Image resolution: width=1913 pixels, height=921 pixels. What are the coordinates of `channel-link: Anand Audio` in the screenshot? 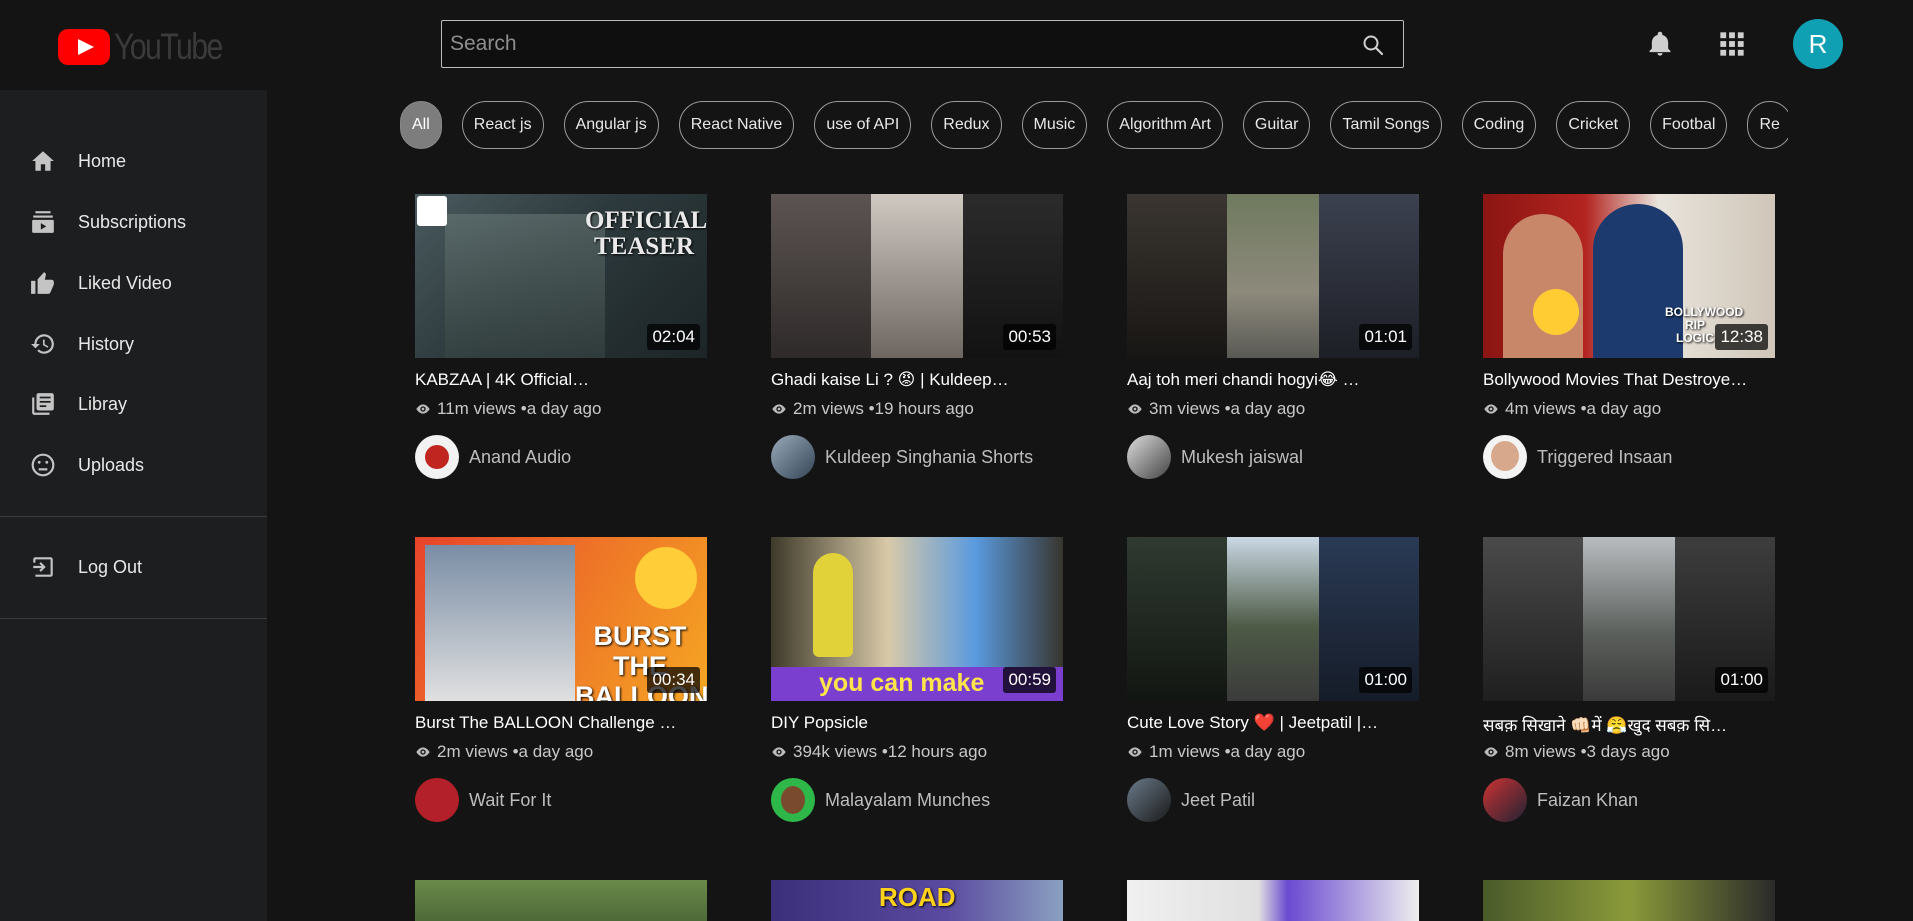 It's located at (493, 457).